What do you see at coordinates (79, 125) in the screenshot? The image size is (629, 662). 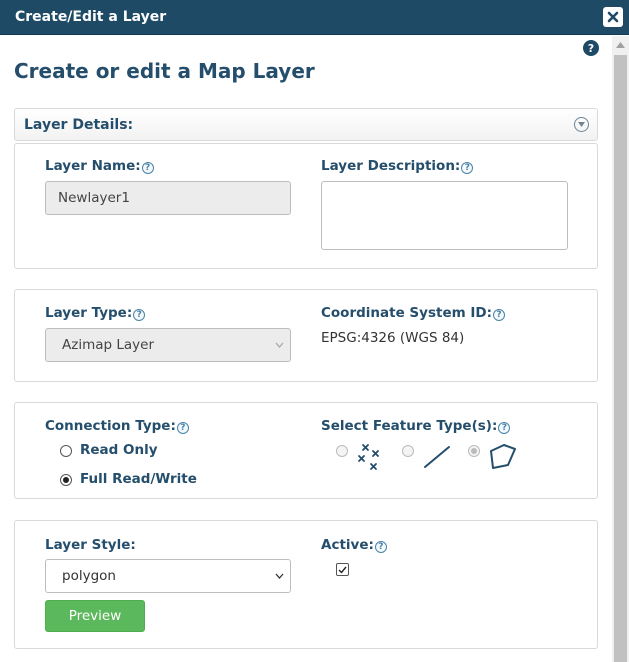 I see `layer-details-label: Layer Details:` at bounding box center [79, 125].